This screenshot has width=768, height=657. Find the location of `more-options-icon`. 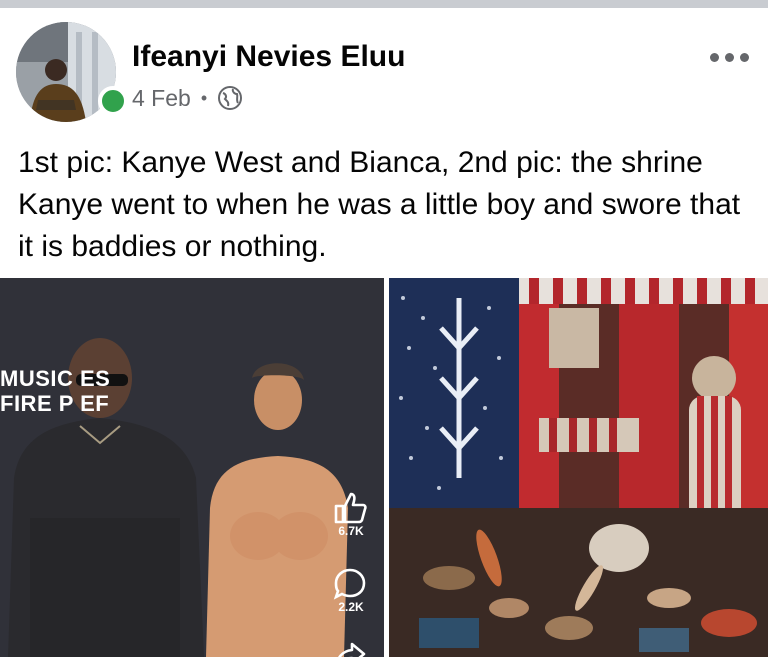

more-options-icon is located at coordinates (730, 57).